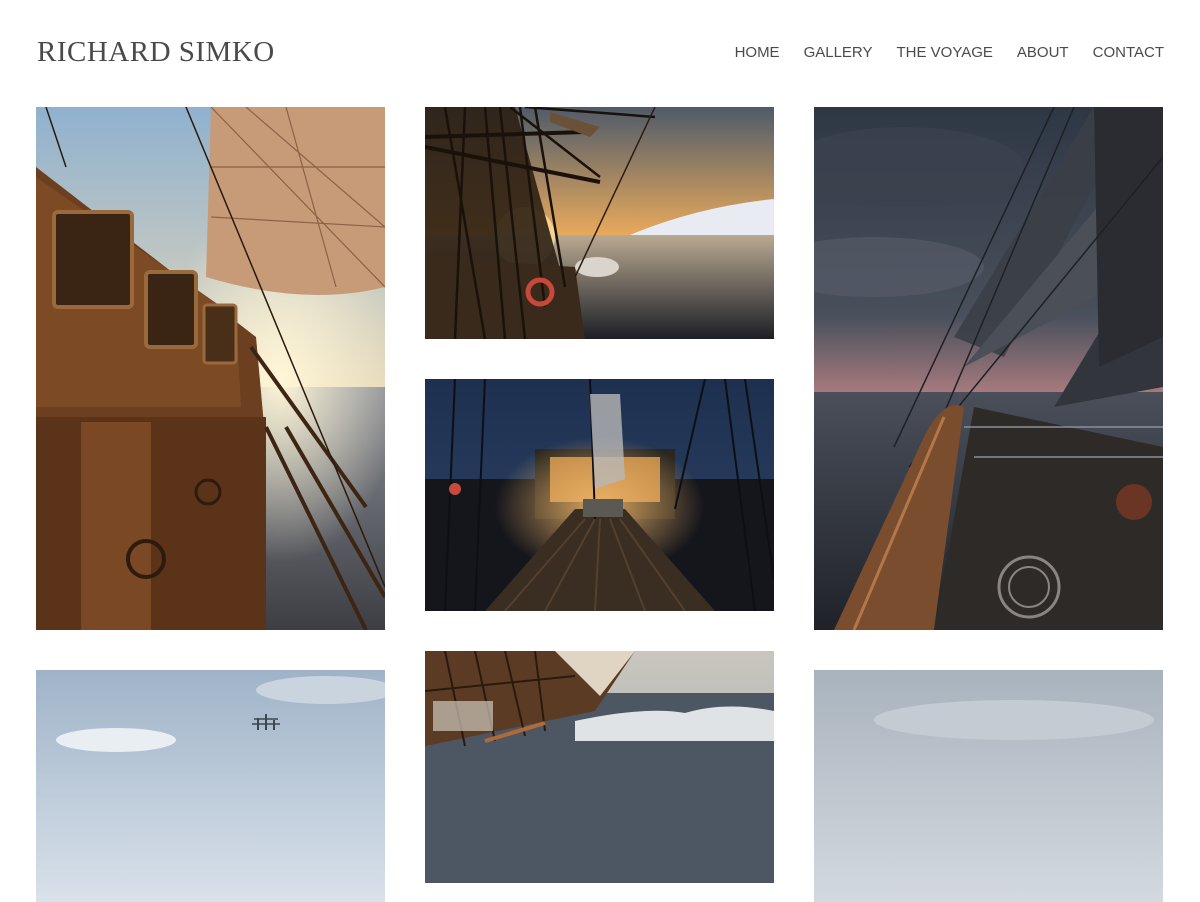 This screenshot has height=902, width=1200. I want to click on nav-contact: CONTACT, so click(1128, 52).